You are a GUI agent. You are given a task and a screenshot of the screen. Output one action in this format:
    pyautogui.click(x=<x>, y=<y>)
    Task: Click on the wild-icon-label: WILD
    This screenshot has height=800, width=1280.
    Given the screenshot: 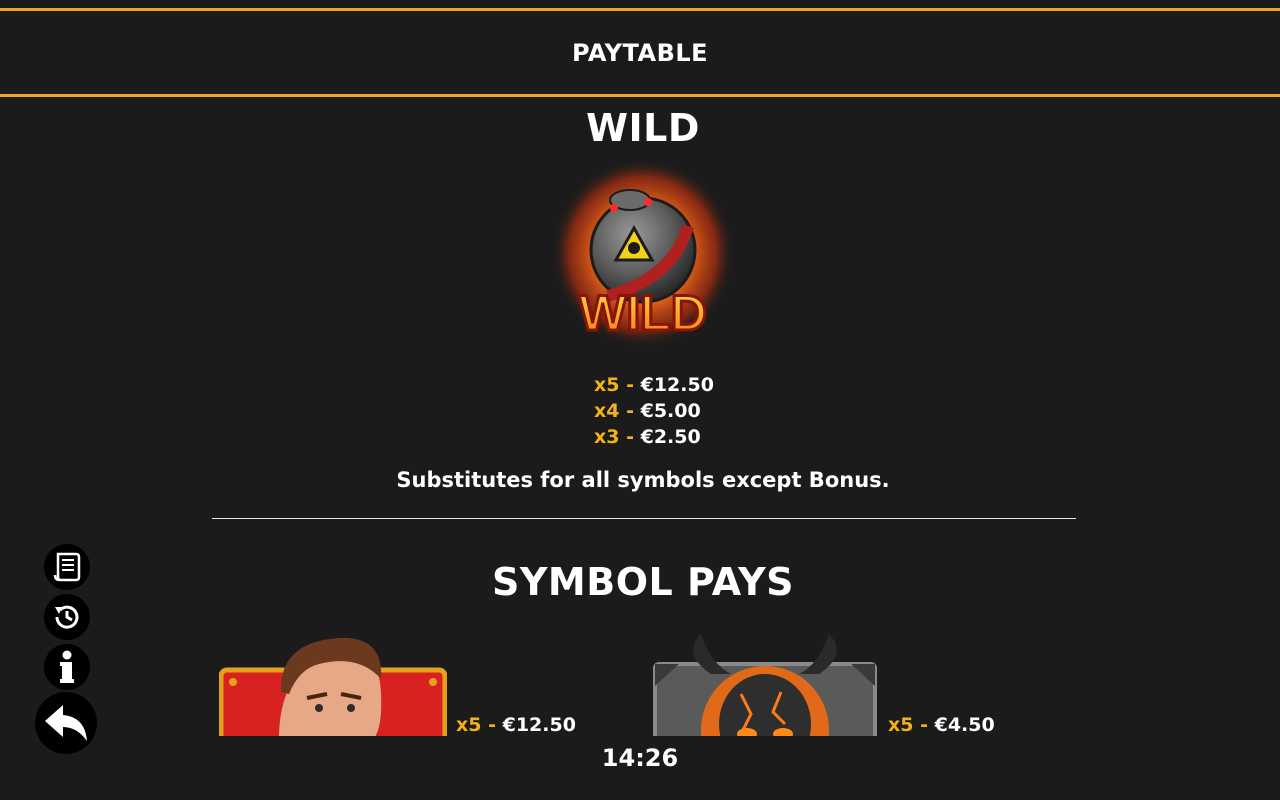 What is the action you would take?
    pyautogui.click(x=643, y=313)
    